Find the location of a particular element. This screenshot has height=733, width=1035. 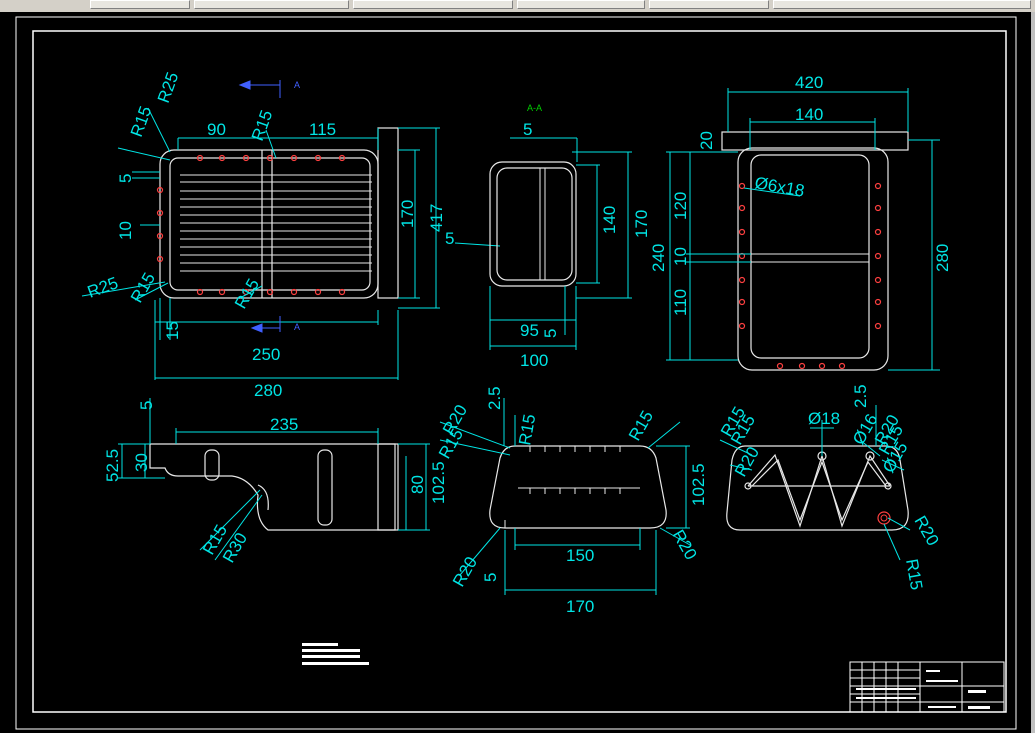

dimension-label: Ø6x18 is located at coordinates (779, 186).